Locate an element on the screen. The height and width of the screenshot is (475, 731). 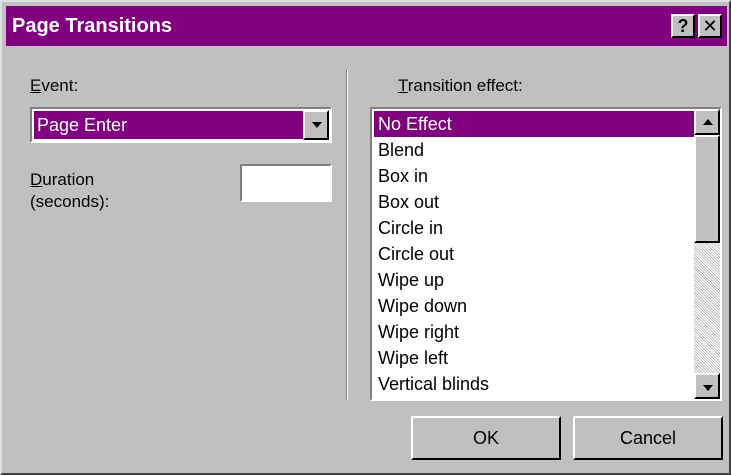
list-item: Box out is located at coordinates (534, 202).